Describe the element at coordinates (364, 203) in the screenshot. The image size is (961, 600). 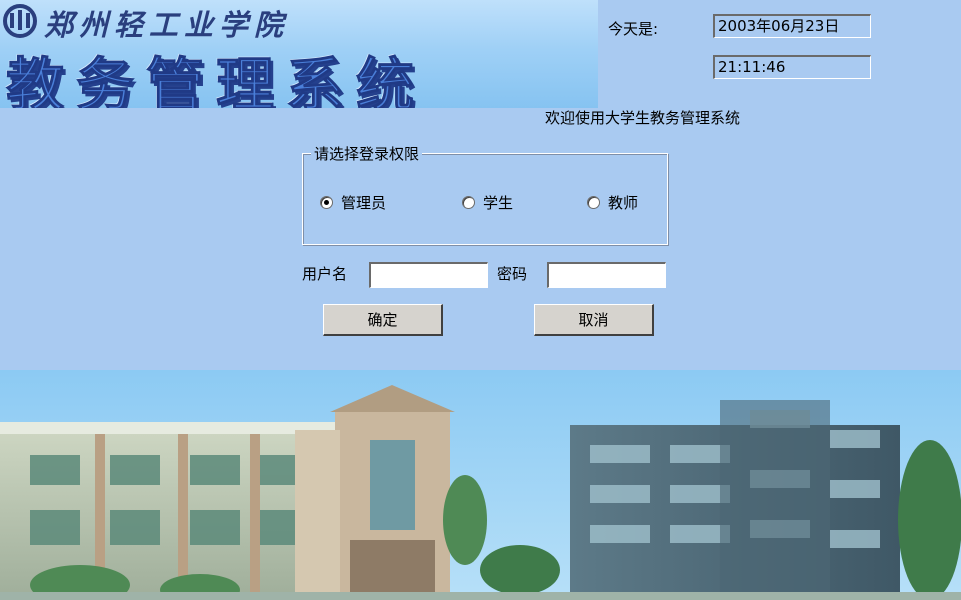
I see `role-option-admin-label: 管理员` at that location.